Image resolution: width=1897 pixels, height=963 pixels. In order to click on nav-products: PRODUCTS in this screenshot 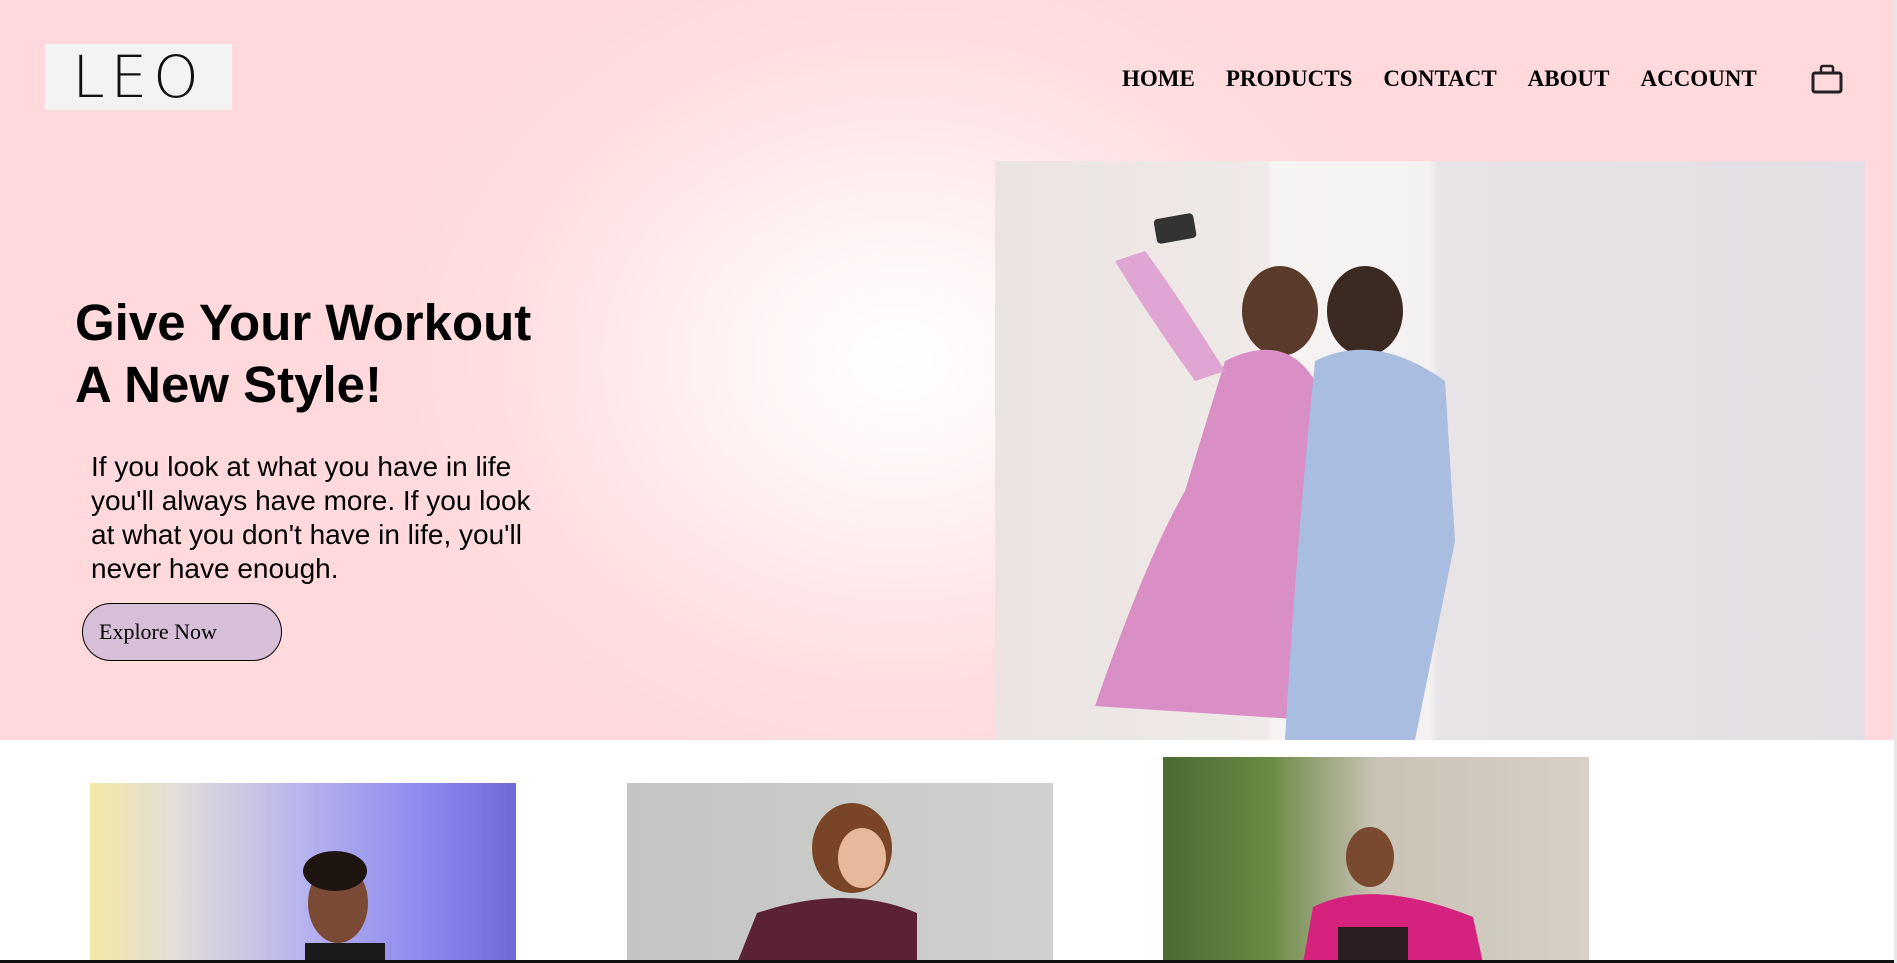, I will do `click(1289, 79)`.